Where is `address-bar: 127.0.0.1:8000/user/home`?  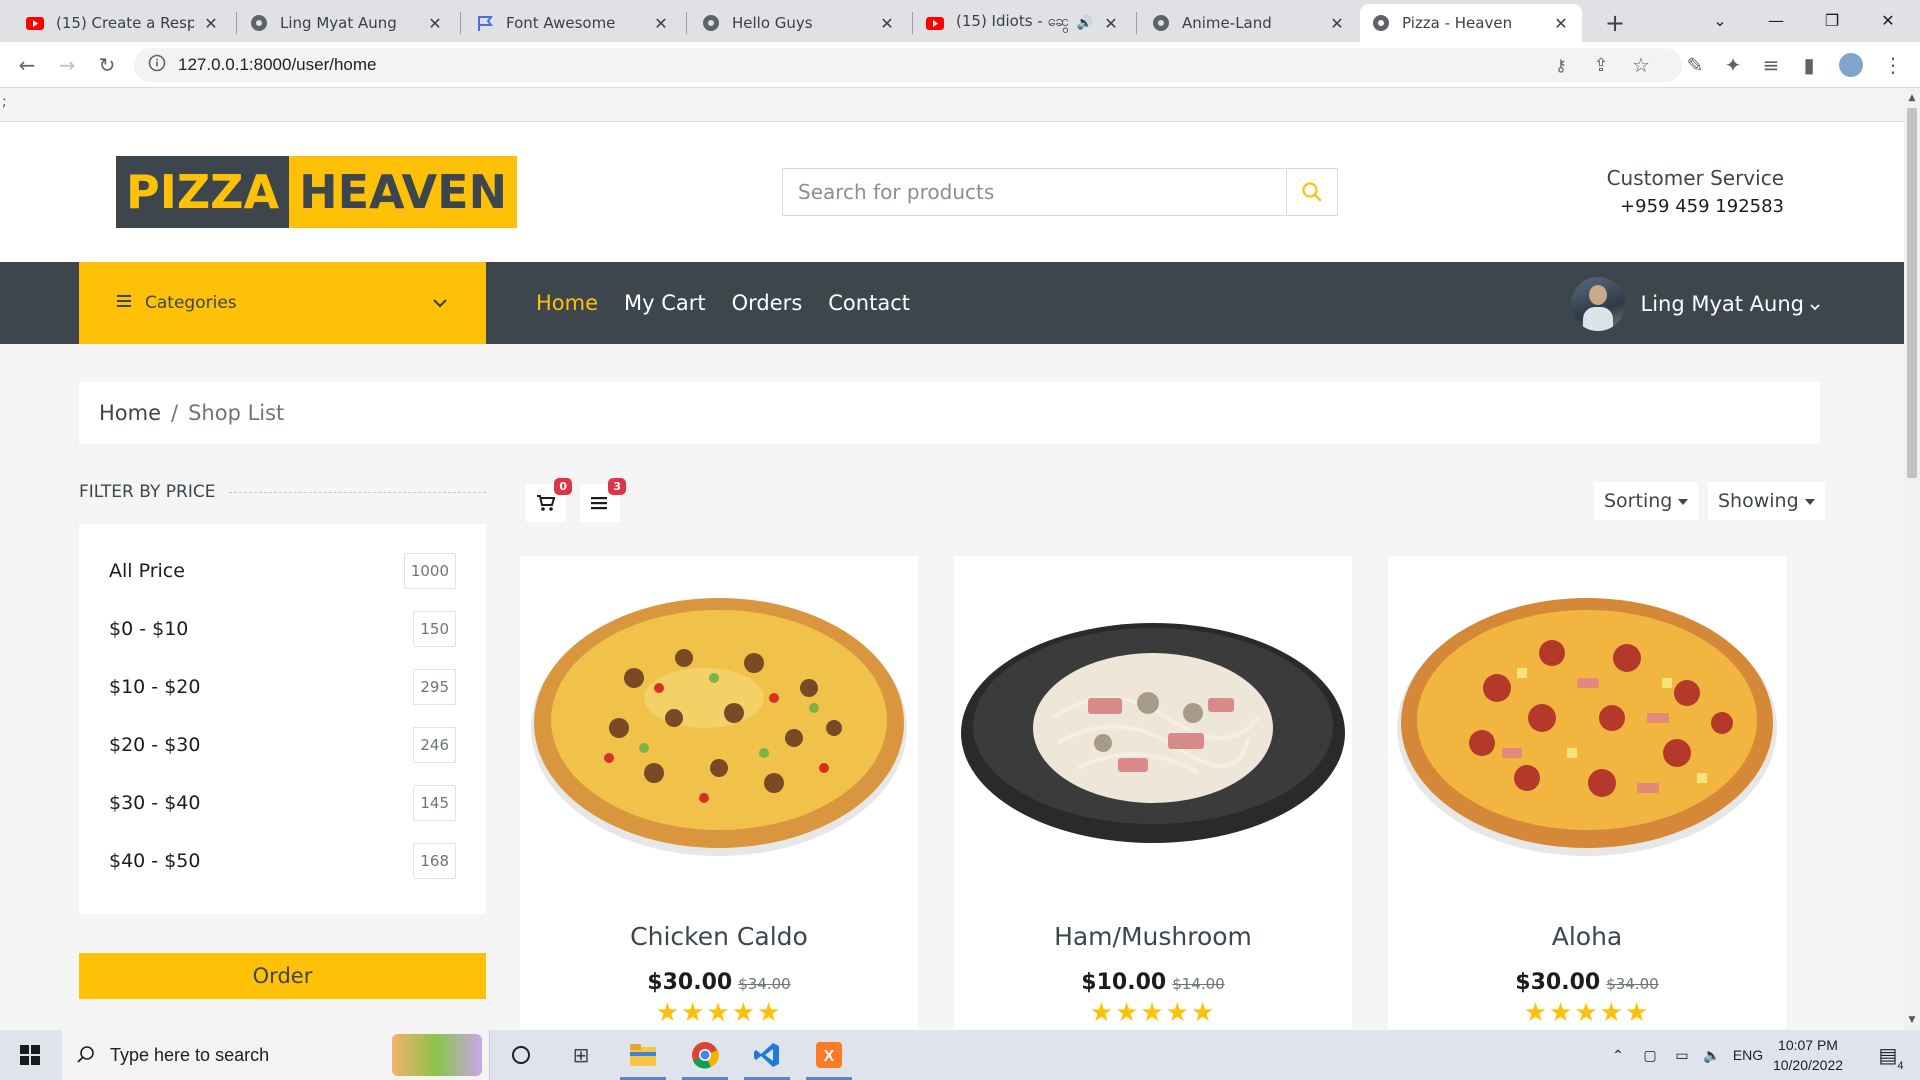 address-bar: 127.0.0.1:8000/user/home is located at coordinates (908, 65).